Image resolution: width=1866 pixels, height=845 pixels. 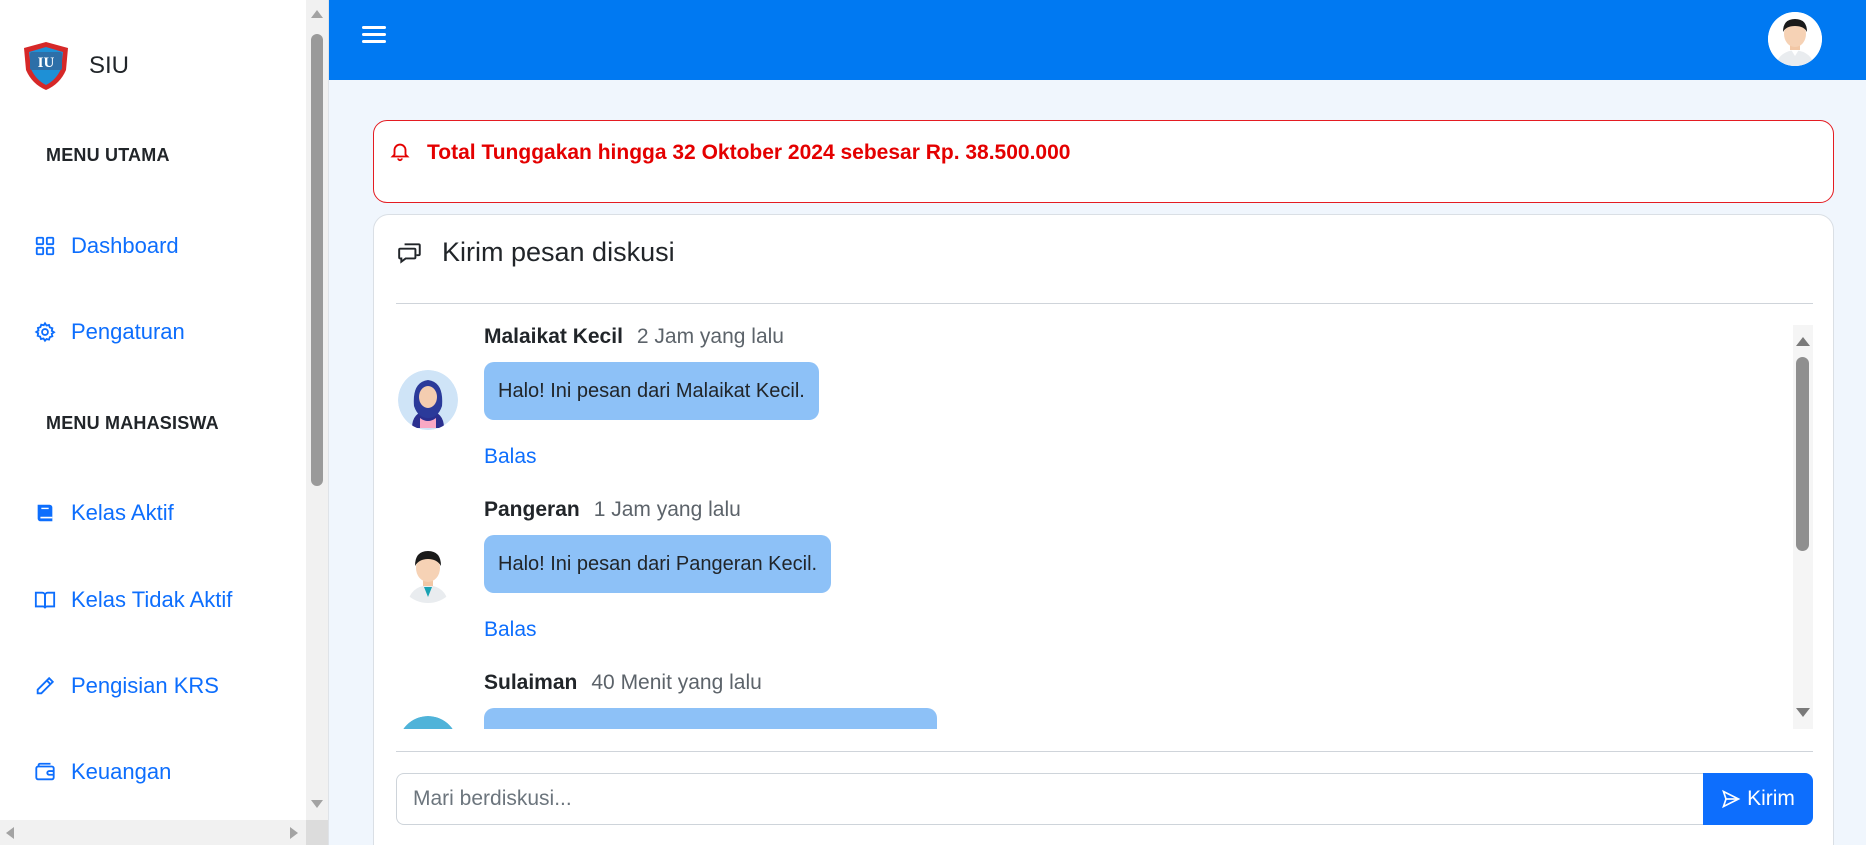 I want to click on book-icon, so click(x=45, y=513).